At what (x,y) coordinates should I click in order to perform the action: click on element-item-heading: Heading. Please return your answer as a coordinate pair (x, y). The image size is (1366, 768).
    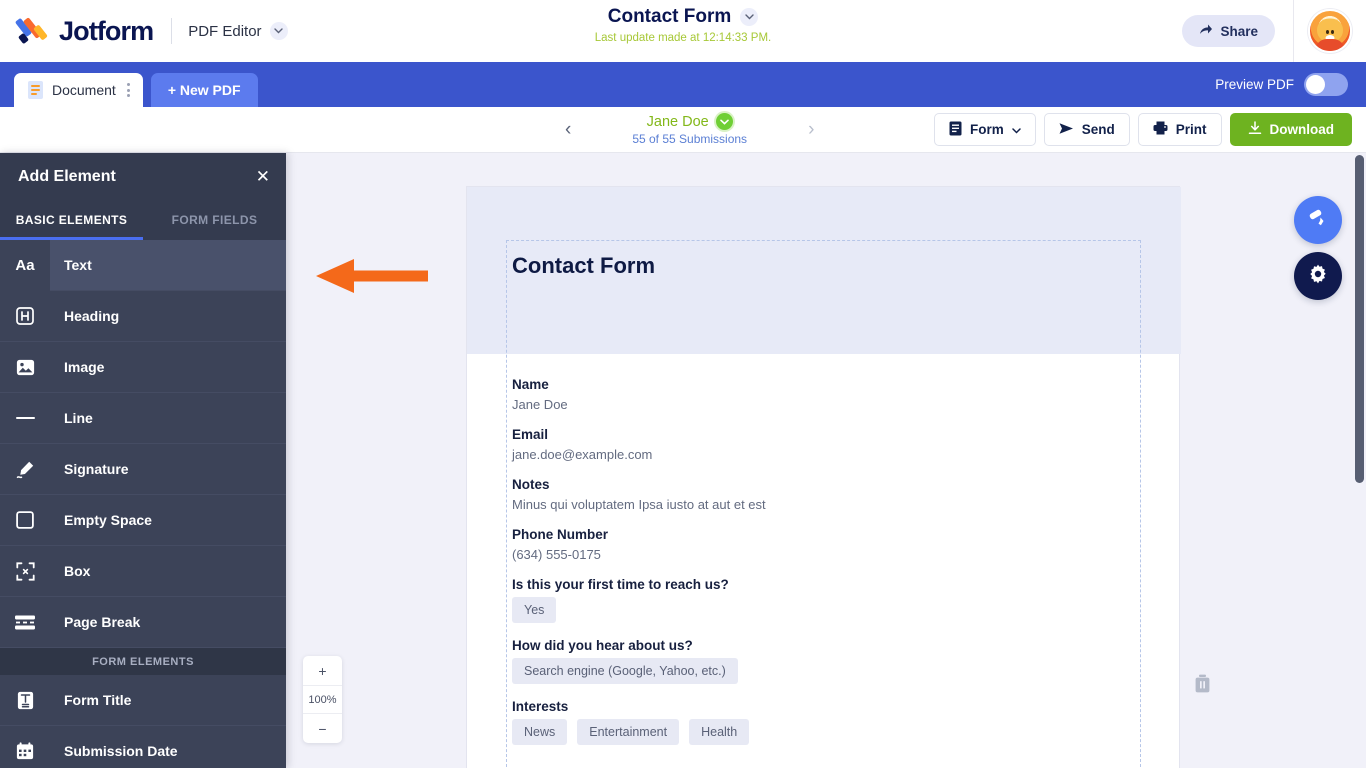
    Looking at the image, I should click on (143, 316).